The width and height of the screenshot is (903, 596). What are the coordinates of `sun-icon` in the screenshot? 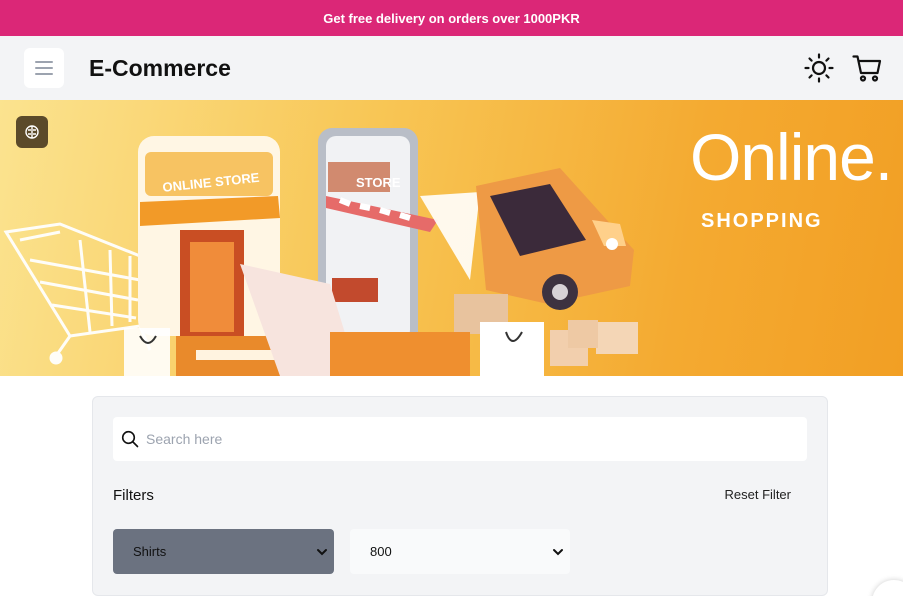 It's located at (819, 68).